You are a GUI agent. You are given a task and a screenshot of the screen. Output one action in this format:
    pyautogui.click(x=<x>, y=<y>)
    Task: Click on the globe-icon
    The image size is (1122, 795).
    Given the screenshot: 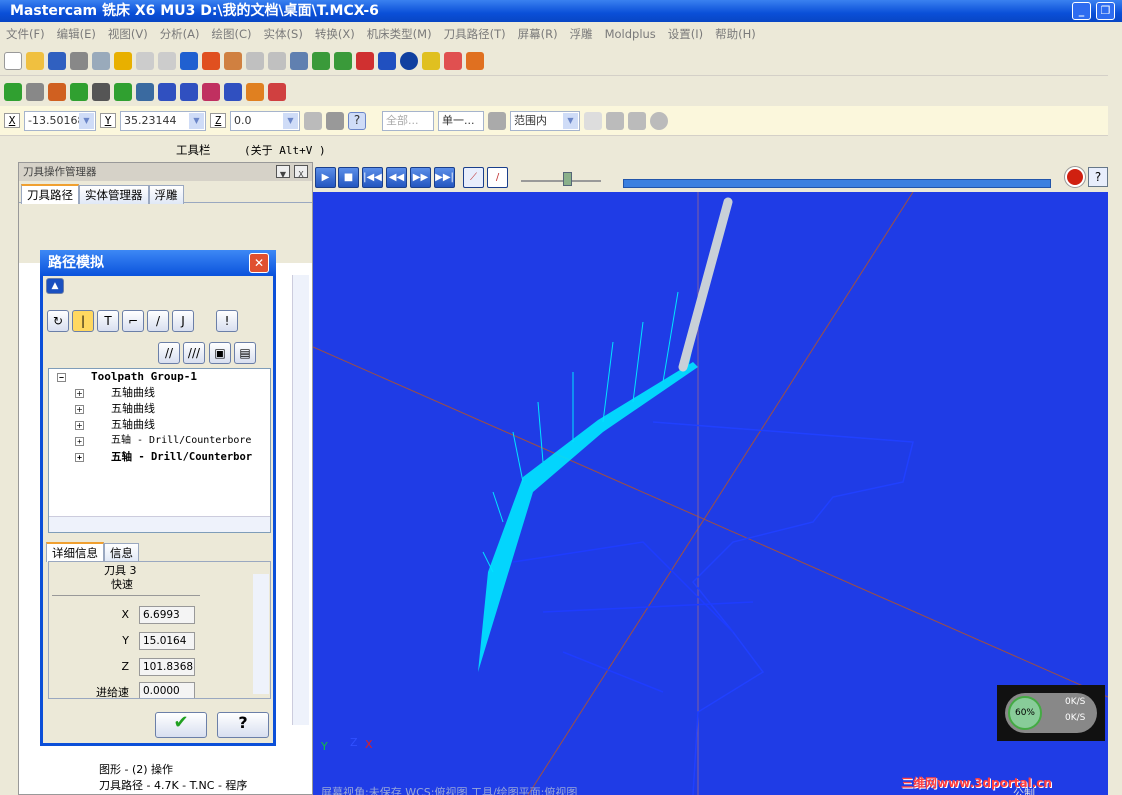 What is the action you would take?
    pyautogui.click(x=387, y=60)
    